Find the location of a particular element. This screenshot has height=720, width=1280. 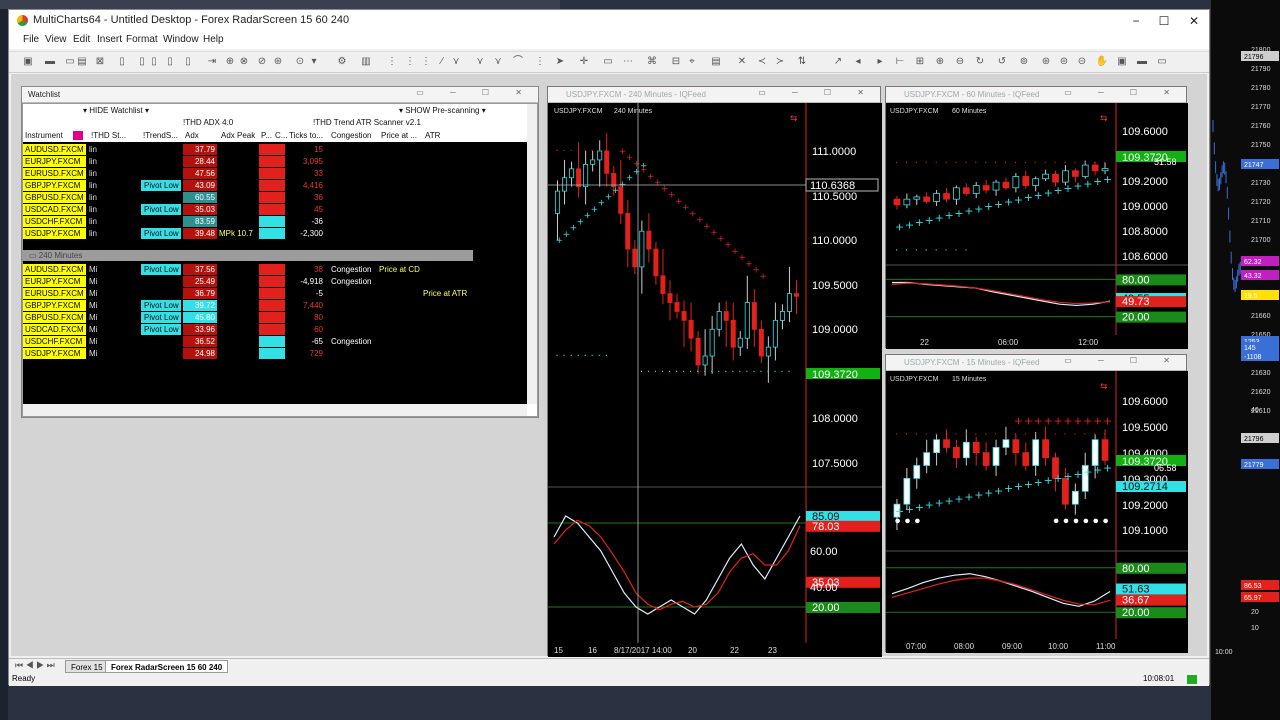

menu-format: Format is located at coordinates (142, 39).